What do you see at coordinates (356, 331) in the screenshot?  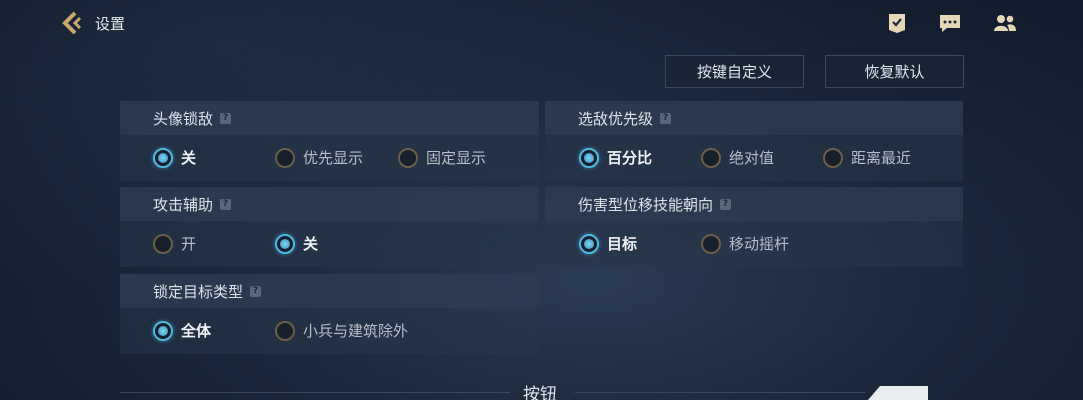 I see `option-label: 小兵与建筑除外` at bounding box center [356, 331].